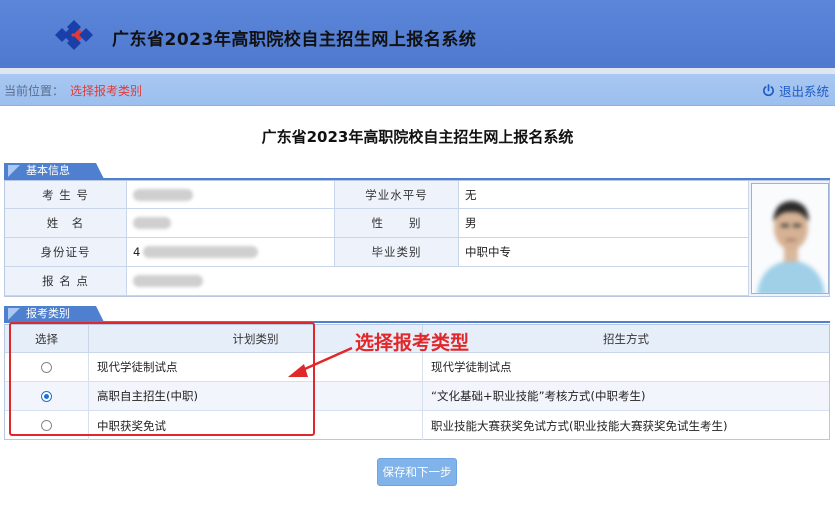  What do you see at coordinates (626, 339) in the screenshot?
I see `column-header-method: 招生方式` at bounding box center [626, 339].